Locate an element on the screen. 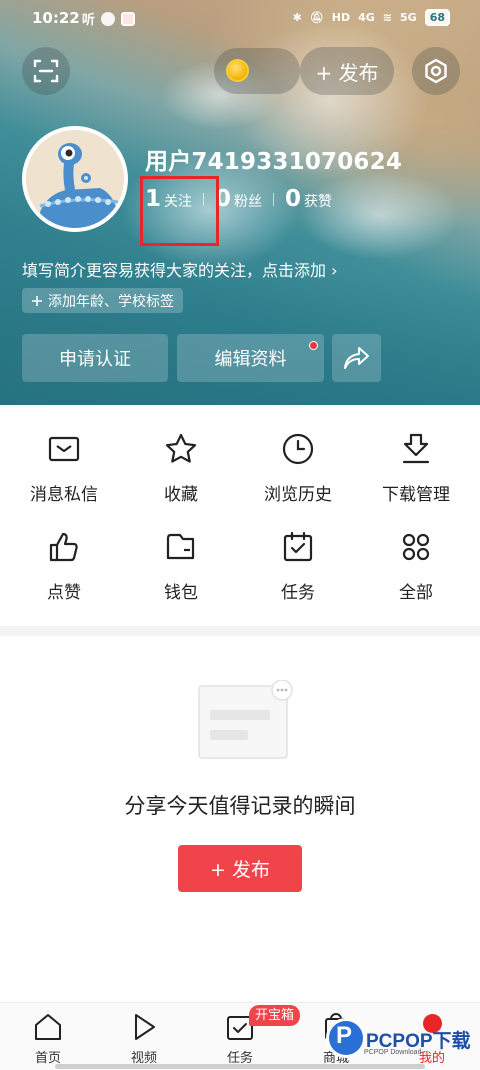 This screenshot has width=480, height=1070. stat-divider is located at coordinates (274, 199).